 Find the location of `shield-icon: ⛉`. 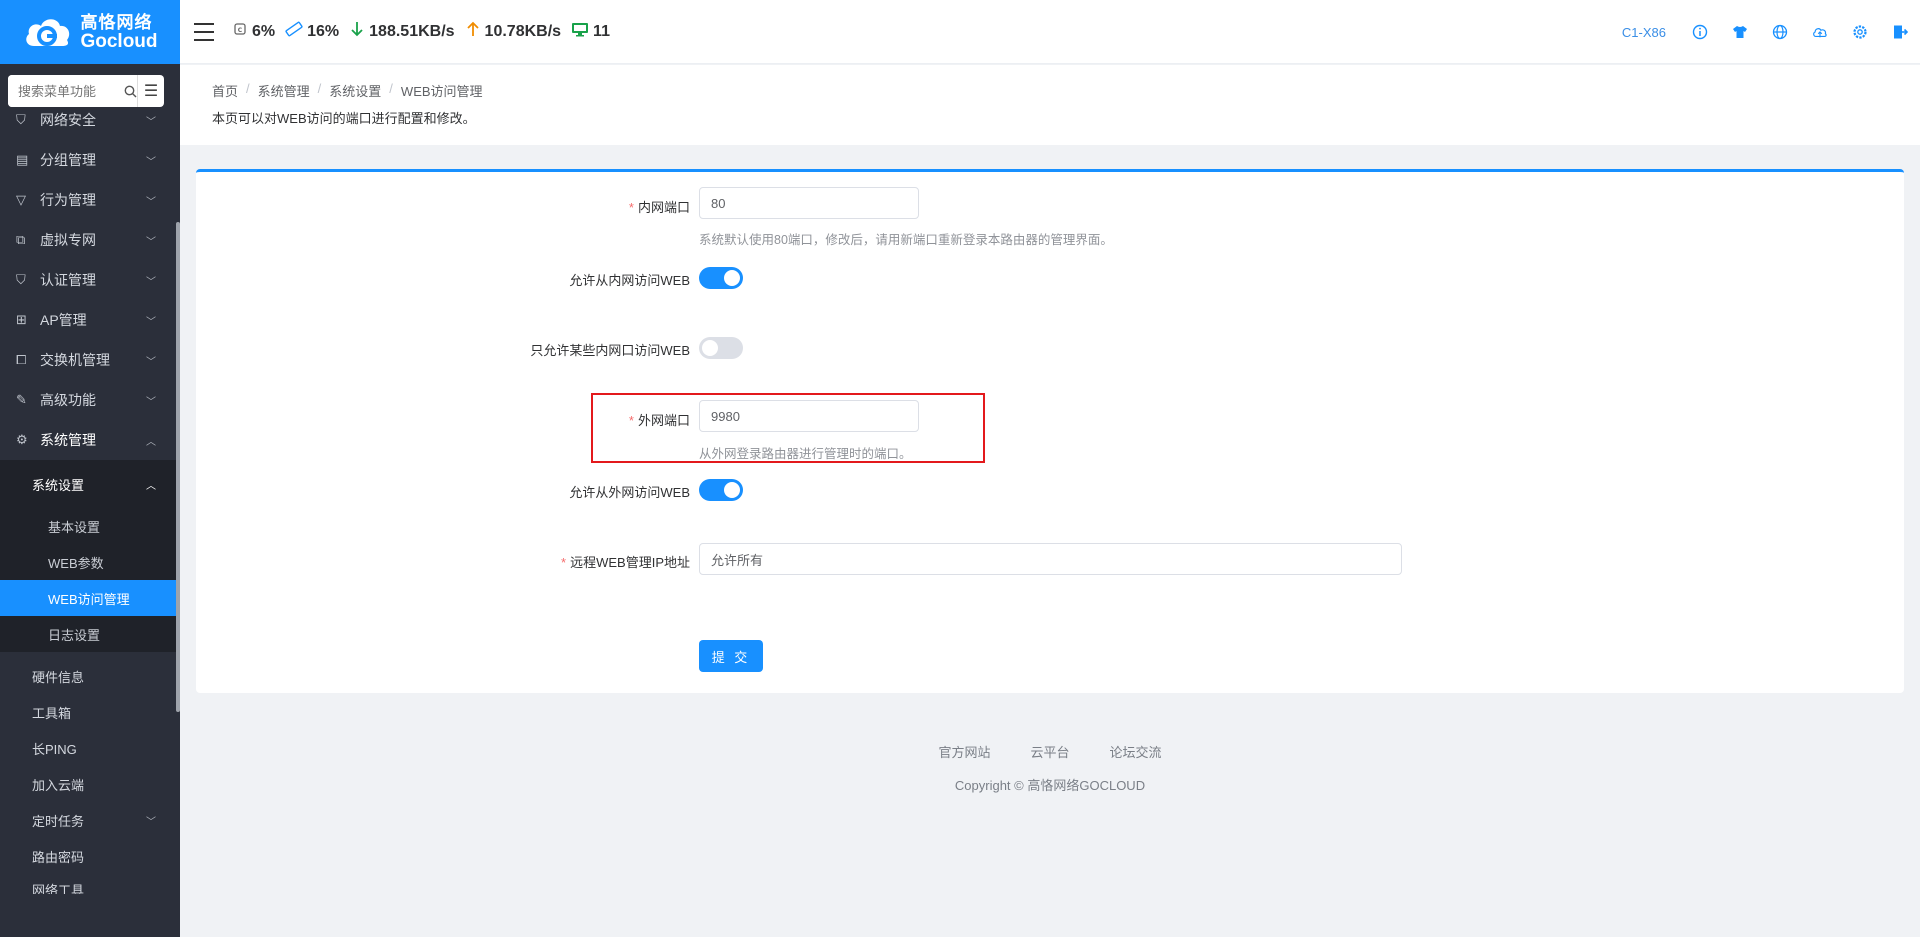

shield-icon: ⛉ is located at coordinates (21, 119).